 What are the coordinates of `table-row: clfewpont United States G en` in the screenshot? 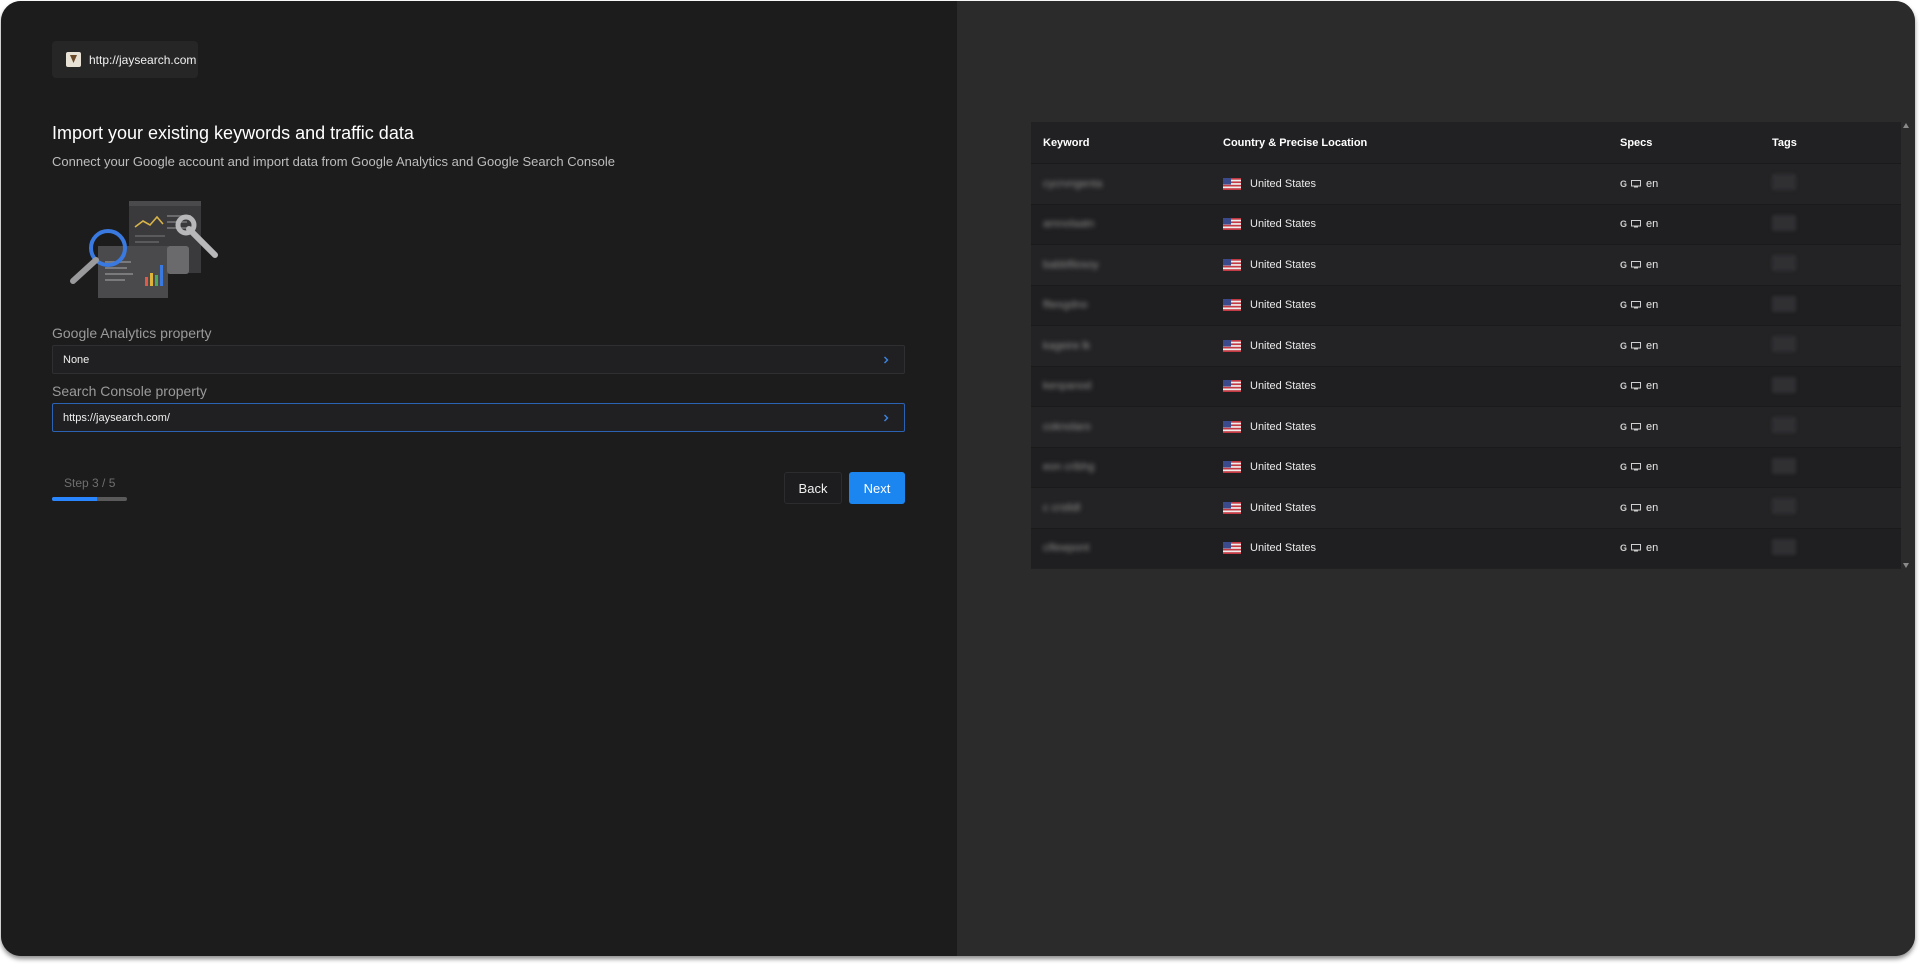 It's located at (1466, 547).